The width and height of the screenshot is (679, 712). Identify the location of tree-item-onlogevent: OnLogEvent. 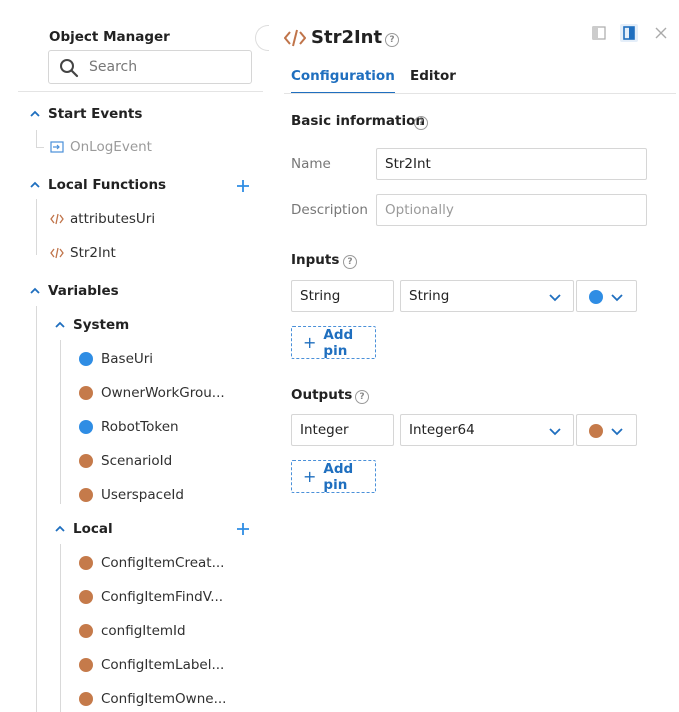
(101, 147).